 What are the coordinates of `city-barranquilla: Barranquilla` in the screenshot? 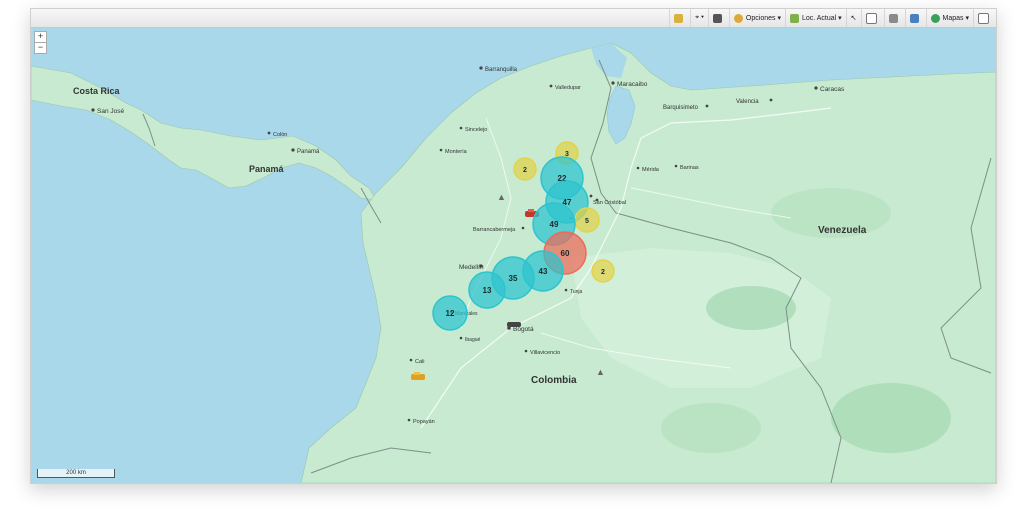 It's located at (498, 69).